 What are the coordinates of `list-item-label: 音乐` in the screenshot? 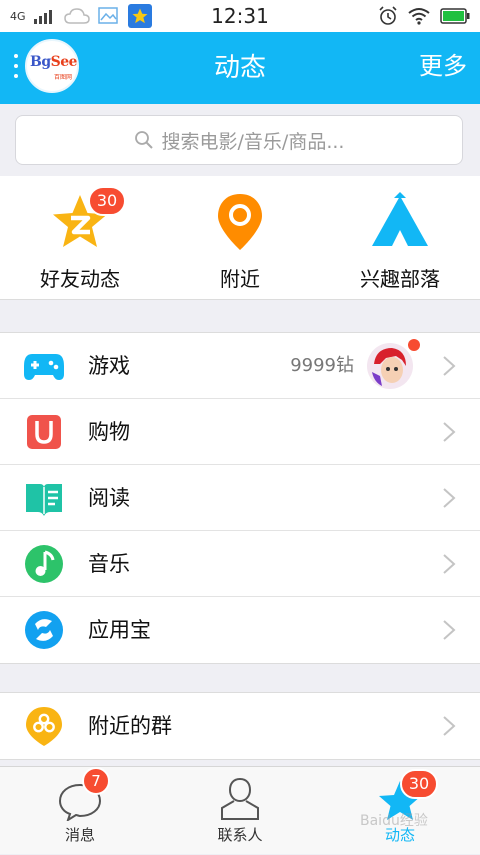 It's located at (109, 564).